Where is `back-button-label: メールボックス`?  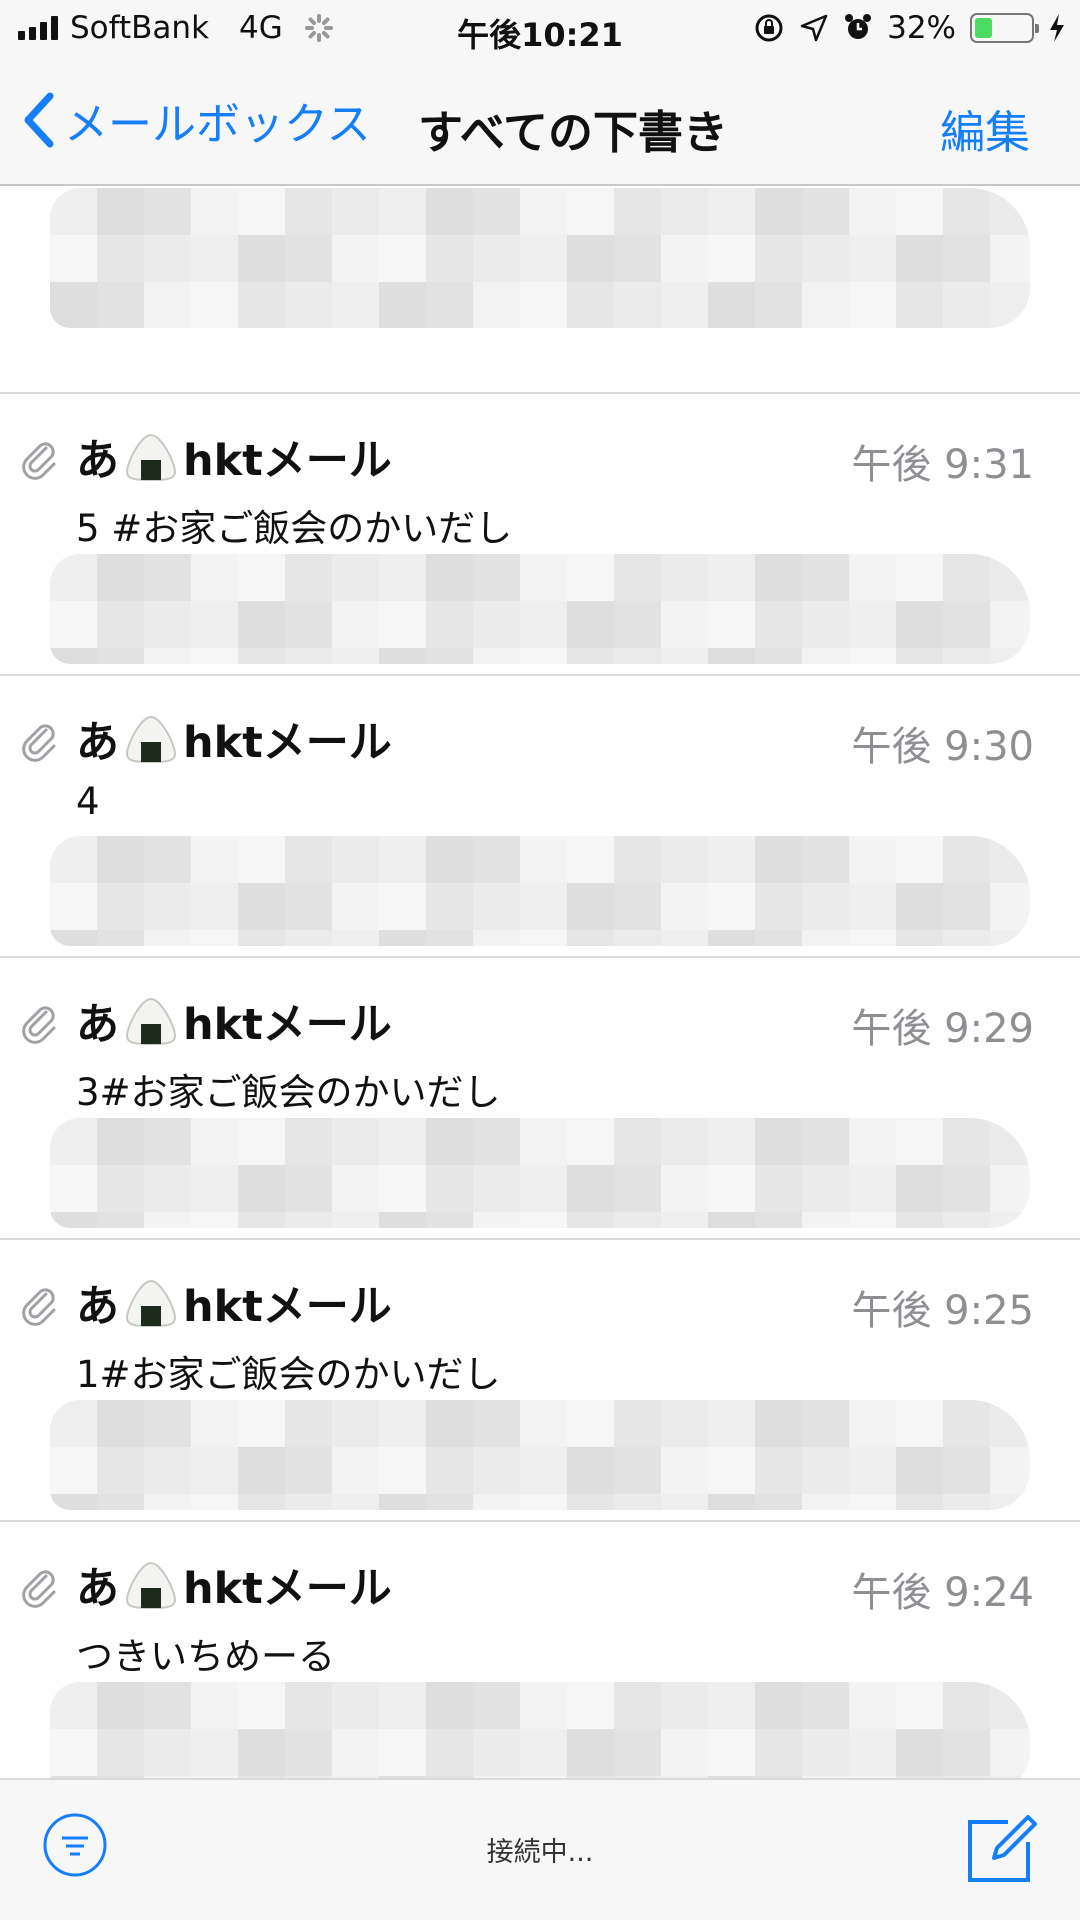 back-button-label: メールボックス is located at coordinates (217, 124).